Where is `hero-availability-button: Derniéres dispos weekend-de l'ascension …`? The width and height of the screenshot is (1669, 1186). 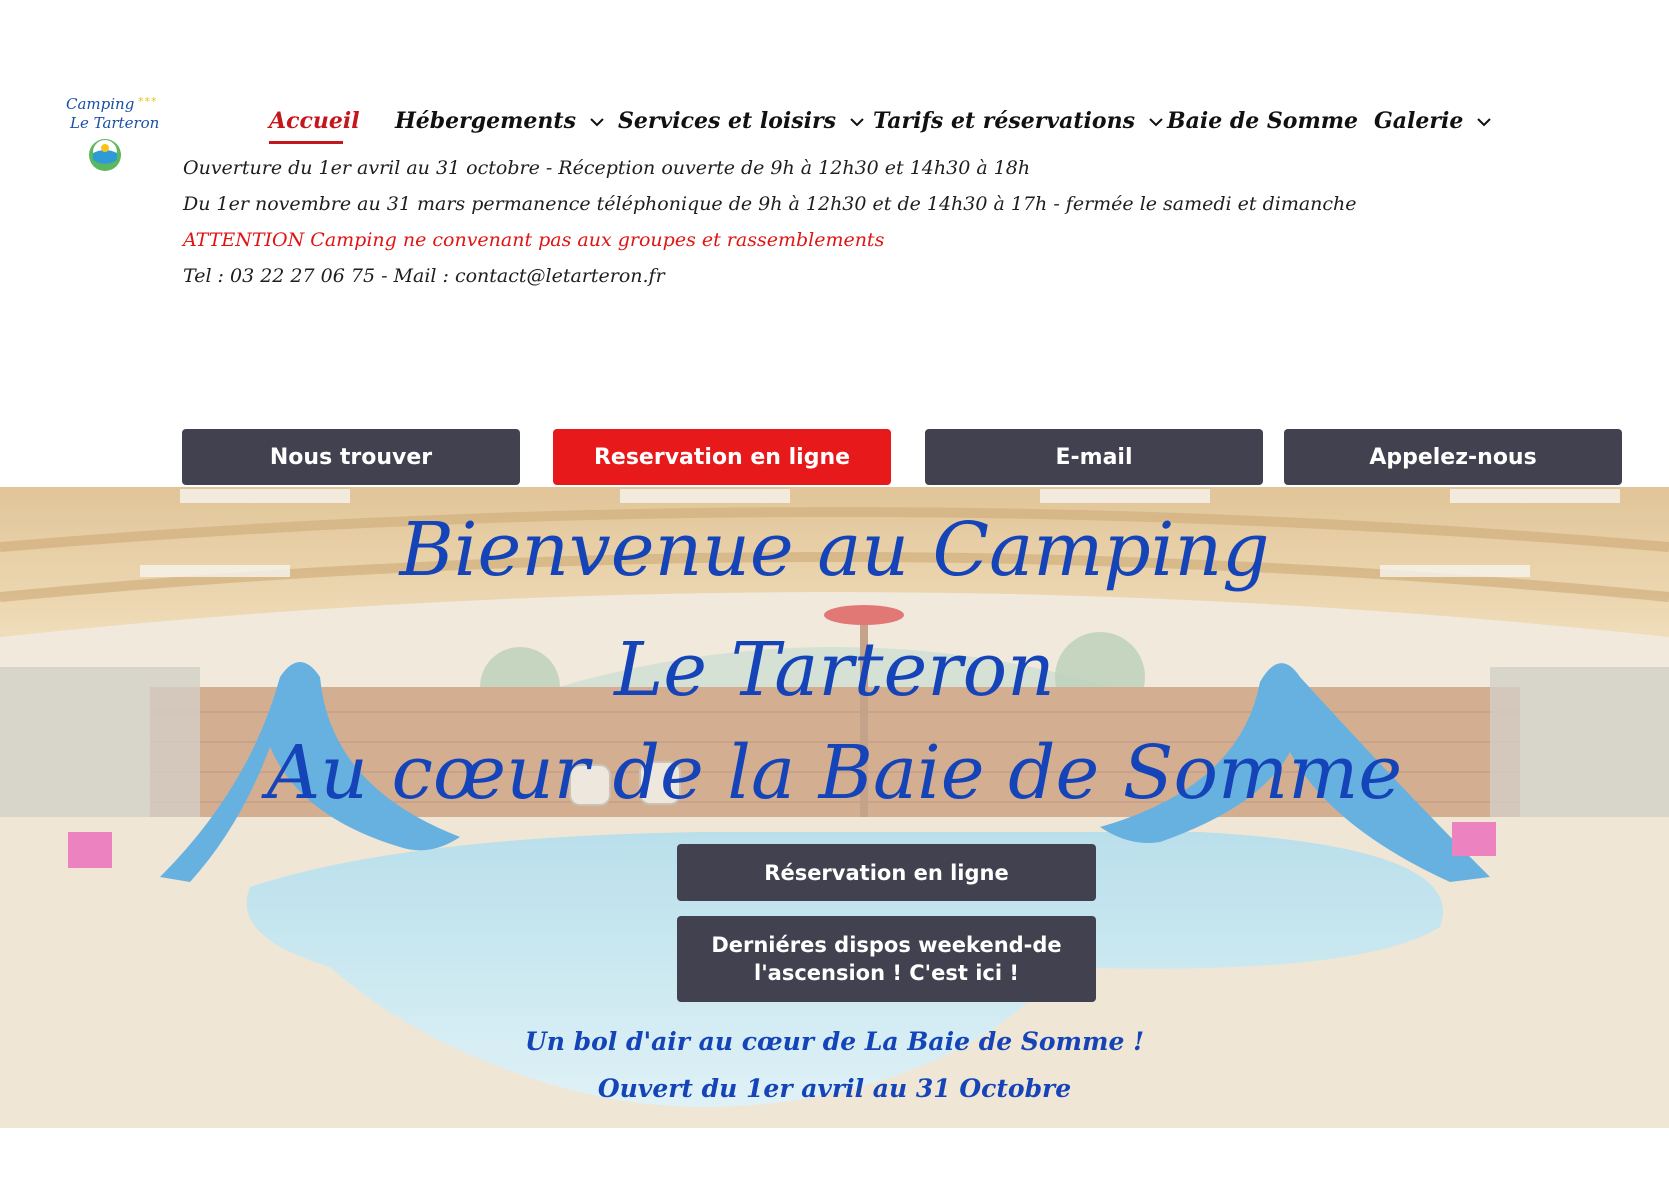
hero-availability-button: Derniéres dispos weekend-de l'ascension … is located at coordinates (886, 959).